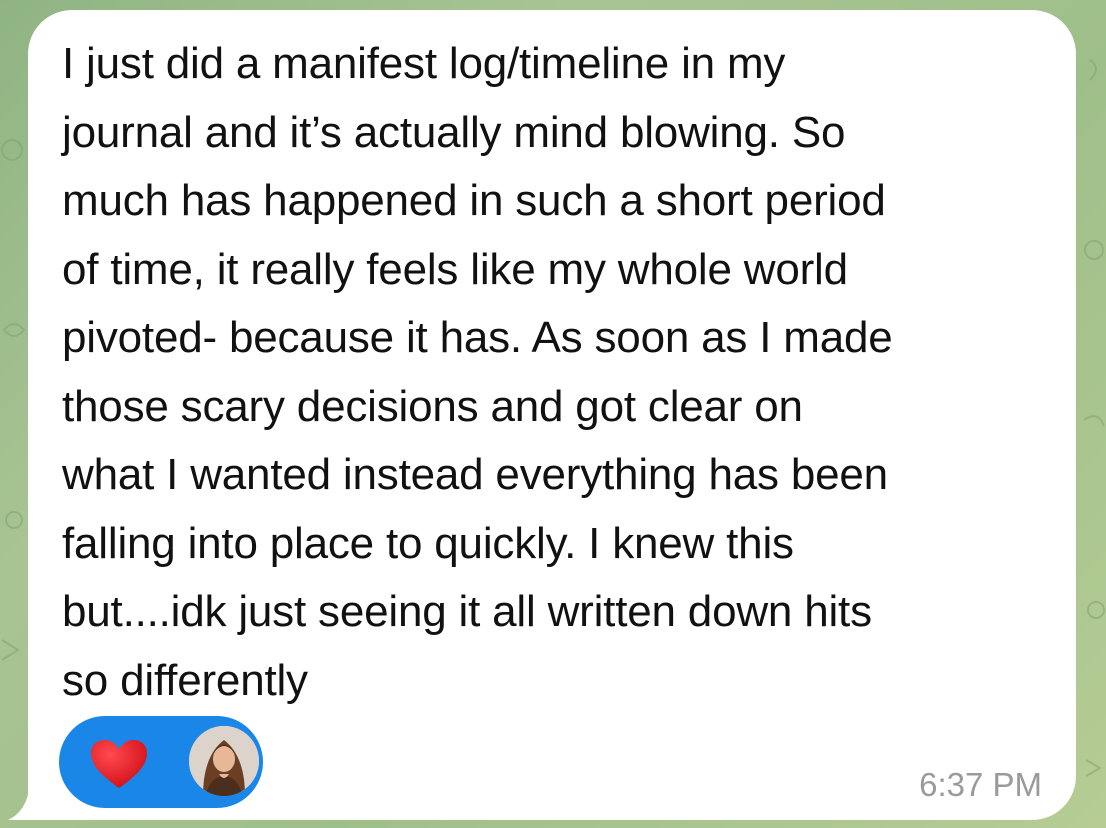  Describe the element at coordinates (119, 764) in the screenshot. I see `heart-icon` at that location.